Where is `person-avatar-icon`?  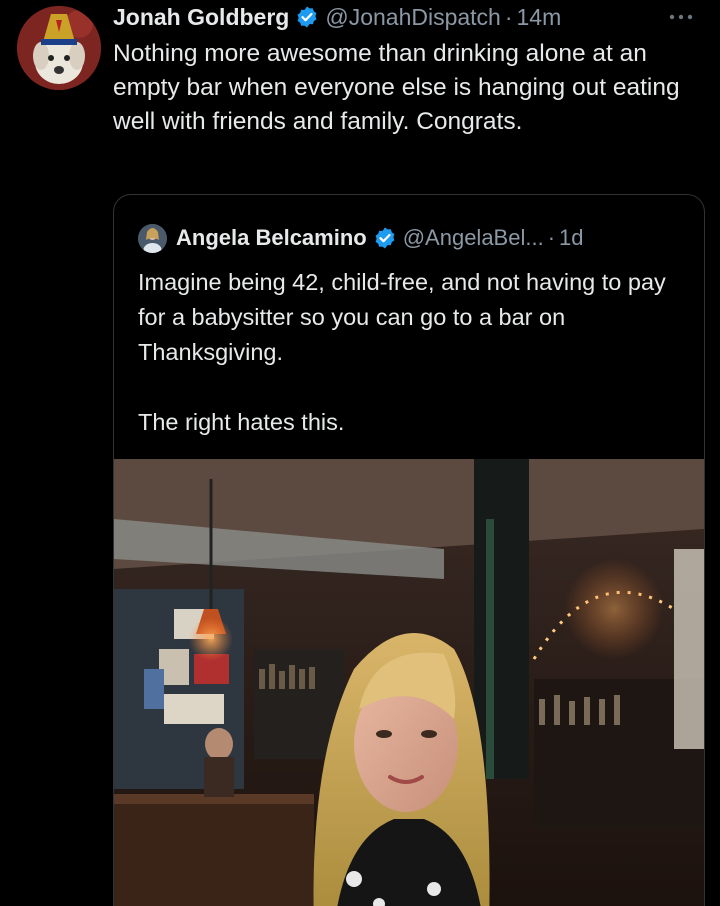 person-avatar-icon is located at coordinates (152, 238).